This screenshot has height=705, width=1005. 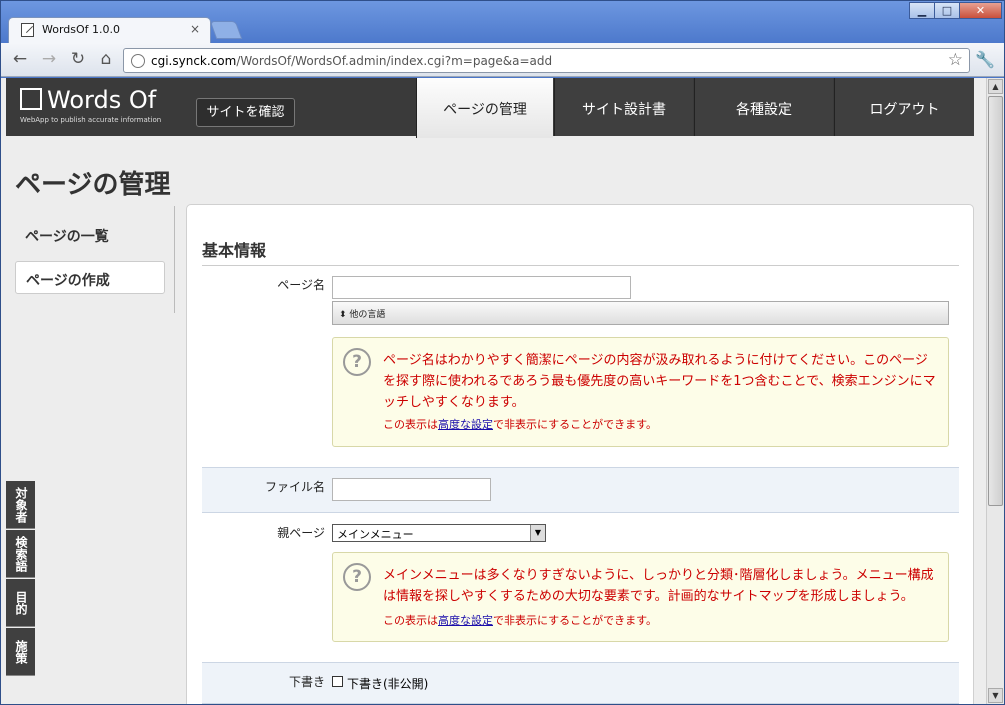 I want to click on draft-label: 下書き, so click(x=306, y=682).